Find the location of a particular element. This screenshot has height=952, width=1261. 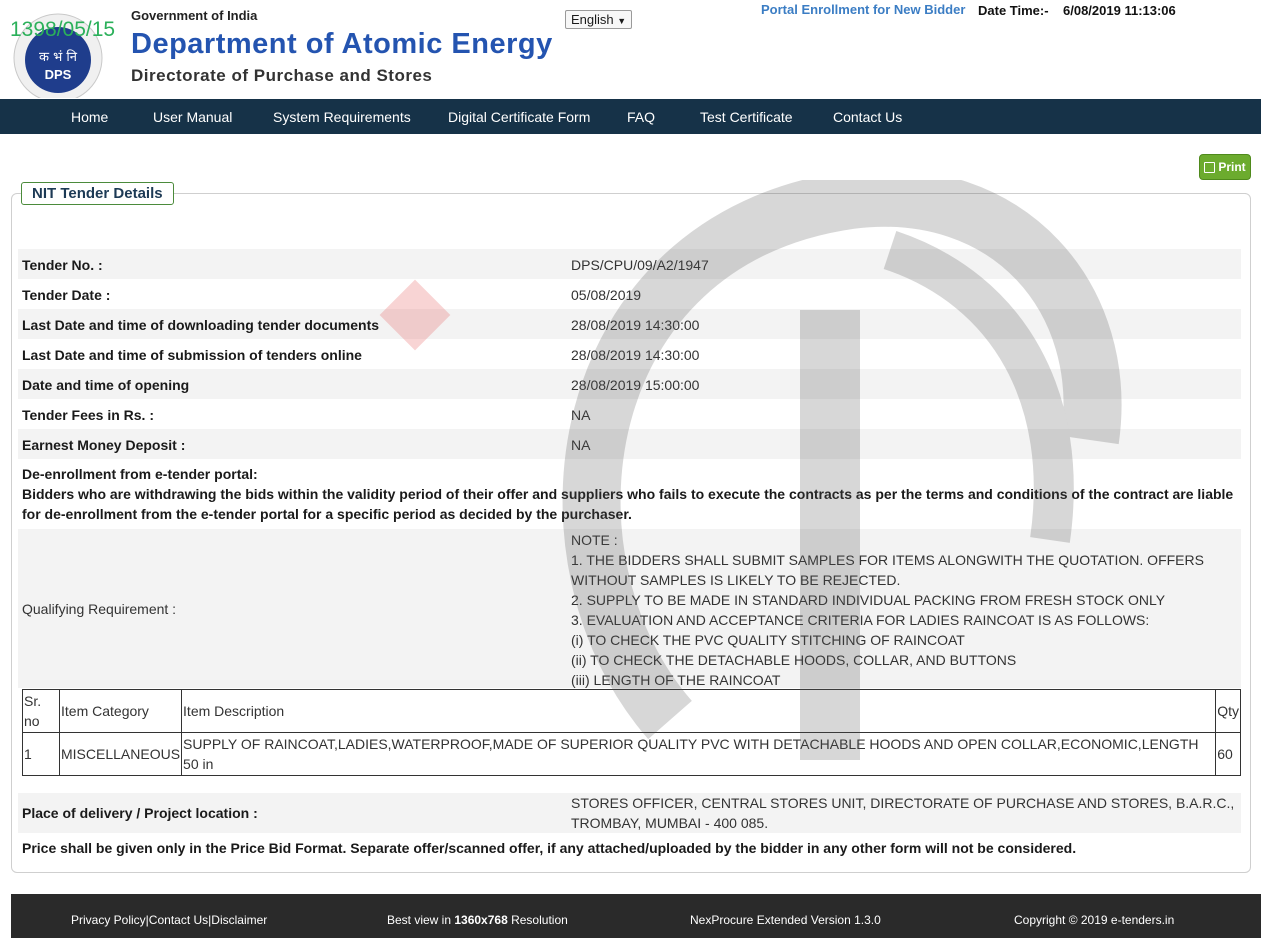

best-view-suffix: Resolution is located at coordinates (537, 920).